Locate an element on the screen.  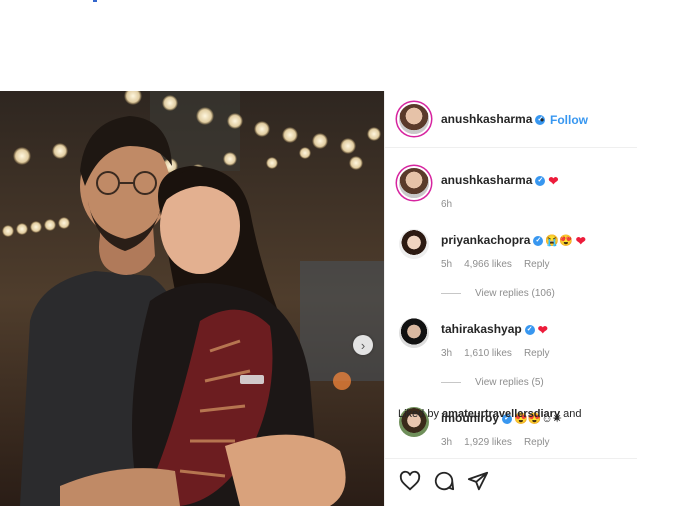
caption-author: anushkasharma ✓ ❤ is located at coordinates (499, 180).